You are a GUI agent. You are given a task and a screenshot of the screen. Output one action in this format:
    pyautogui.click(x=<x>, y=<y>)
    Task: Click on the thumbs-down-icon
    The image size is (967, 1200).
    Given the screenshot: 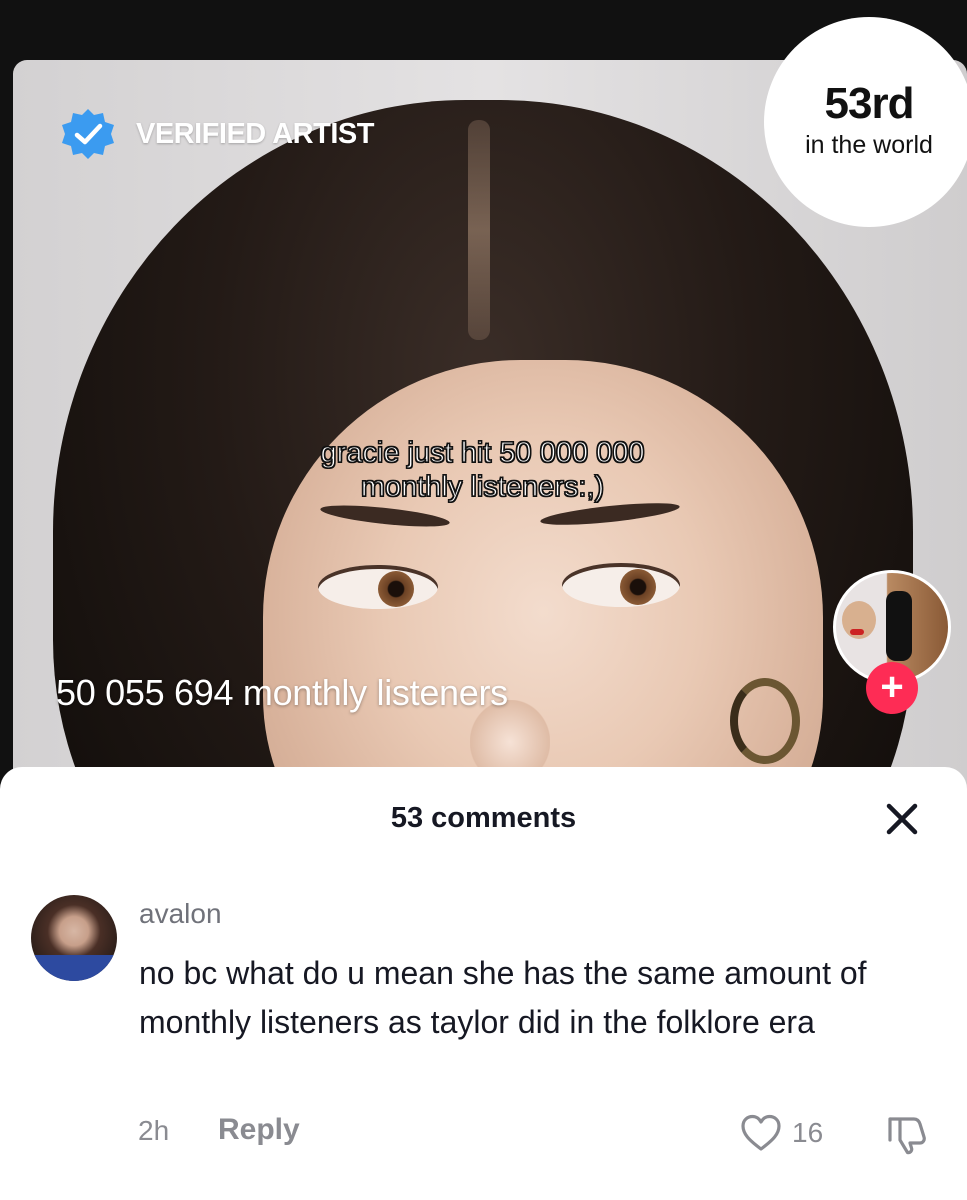 What is the action you would take?
    pyautogui.click(x=907, y=1134)
    